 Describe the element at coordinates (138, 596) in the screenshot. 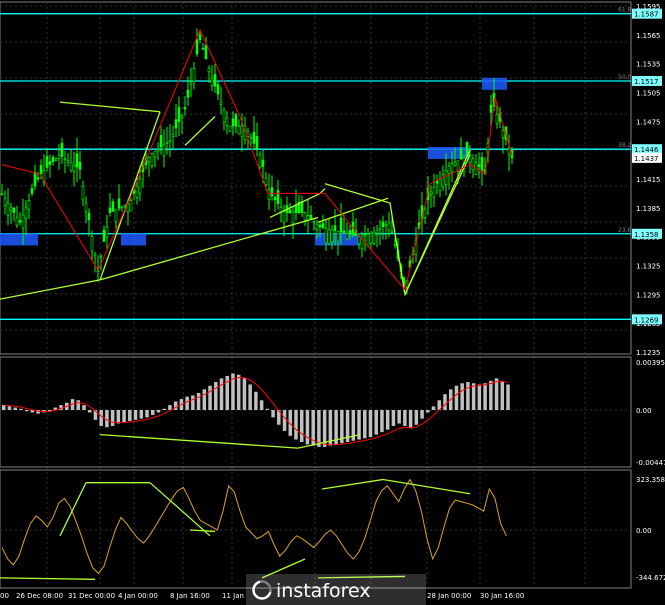

I see `time-tick-label: 4 Jan 00:00` at that location.